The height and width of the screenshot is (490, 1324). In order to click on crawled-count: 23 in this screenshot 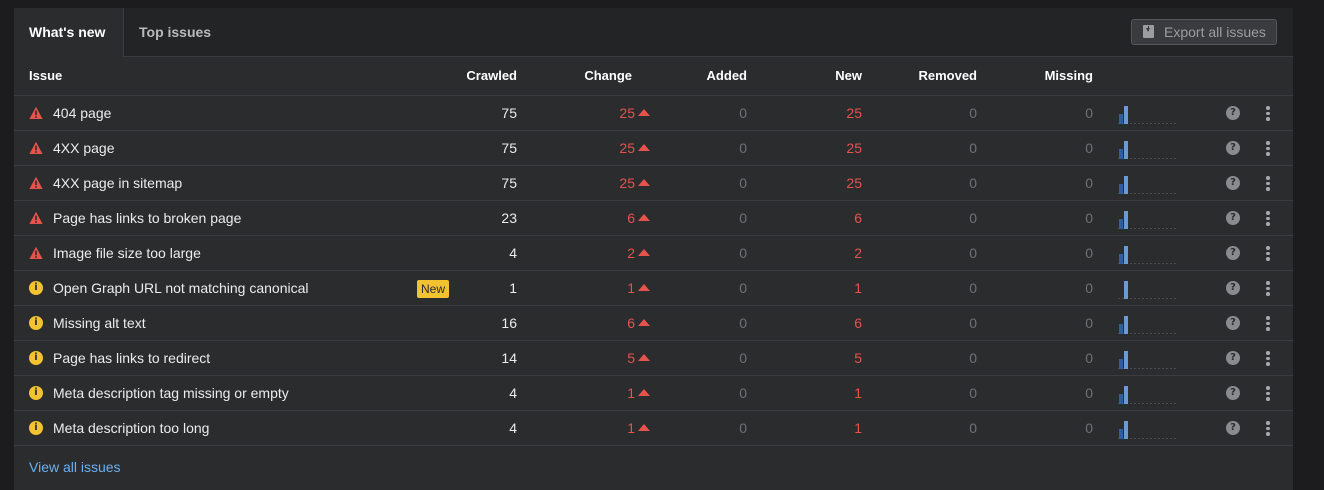, I will do `click(509, 218)`.